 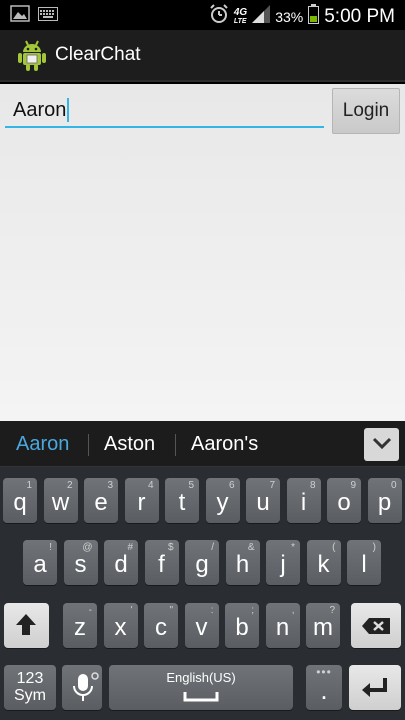 I want to click on key-label: v, so click(x=201, y=627).